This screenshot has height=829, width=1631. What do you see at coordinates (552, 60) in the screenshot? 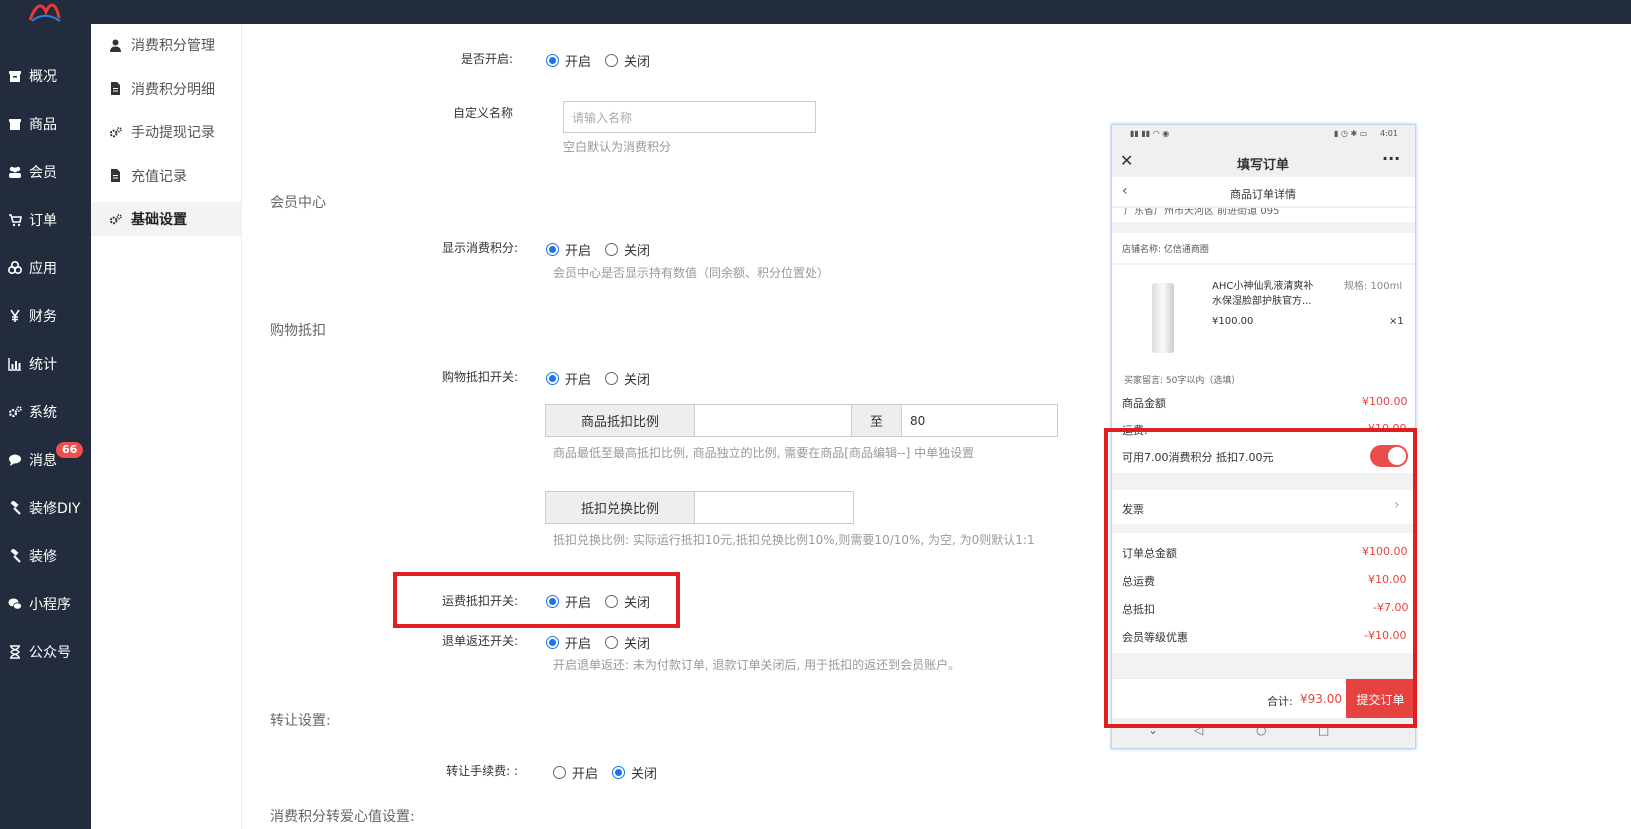
I see `enable-on-radio` at bounding box center [552, 60].